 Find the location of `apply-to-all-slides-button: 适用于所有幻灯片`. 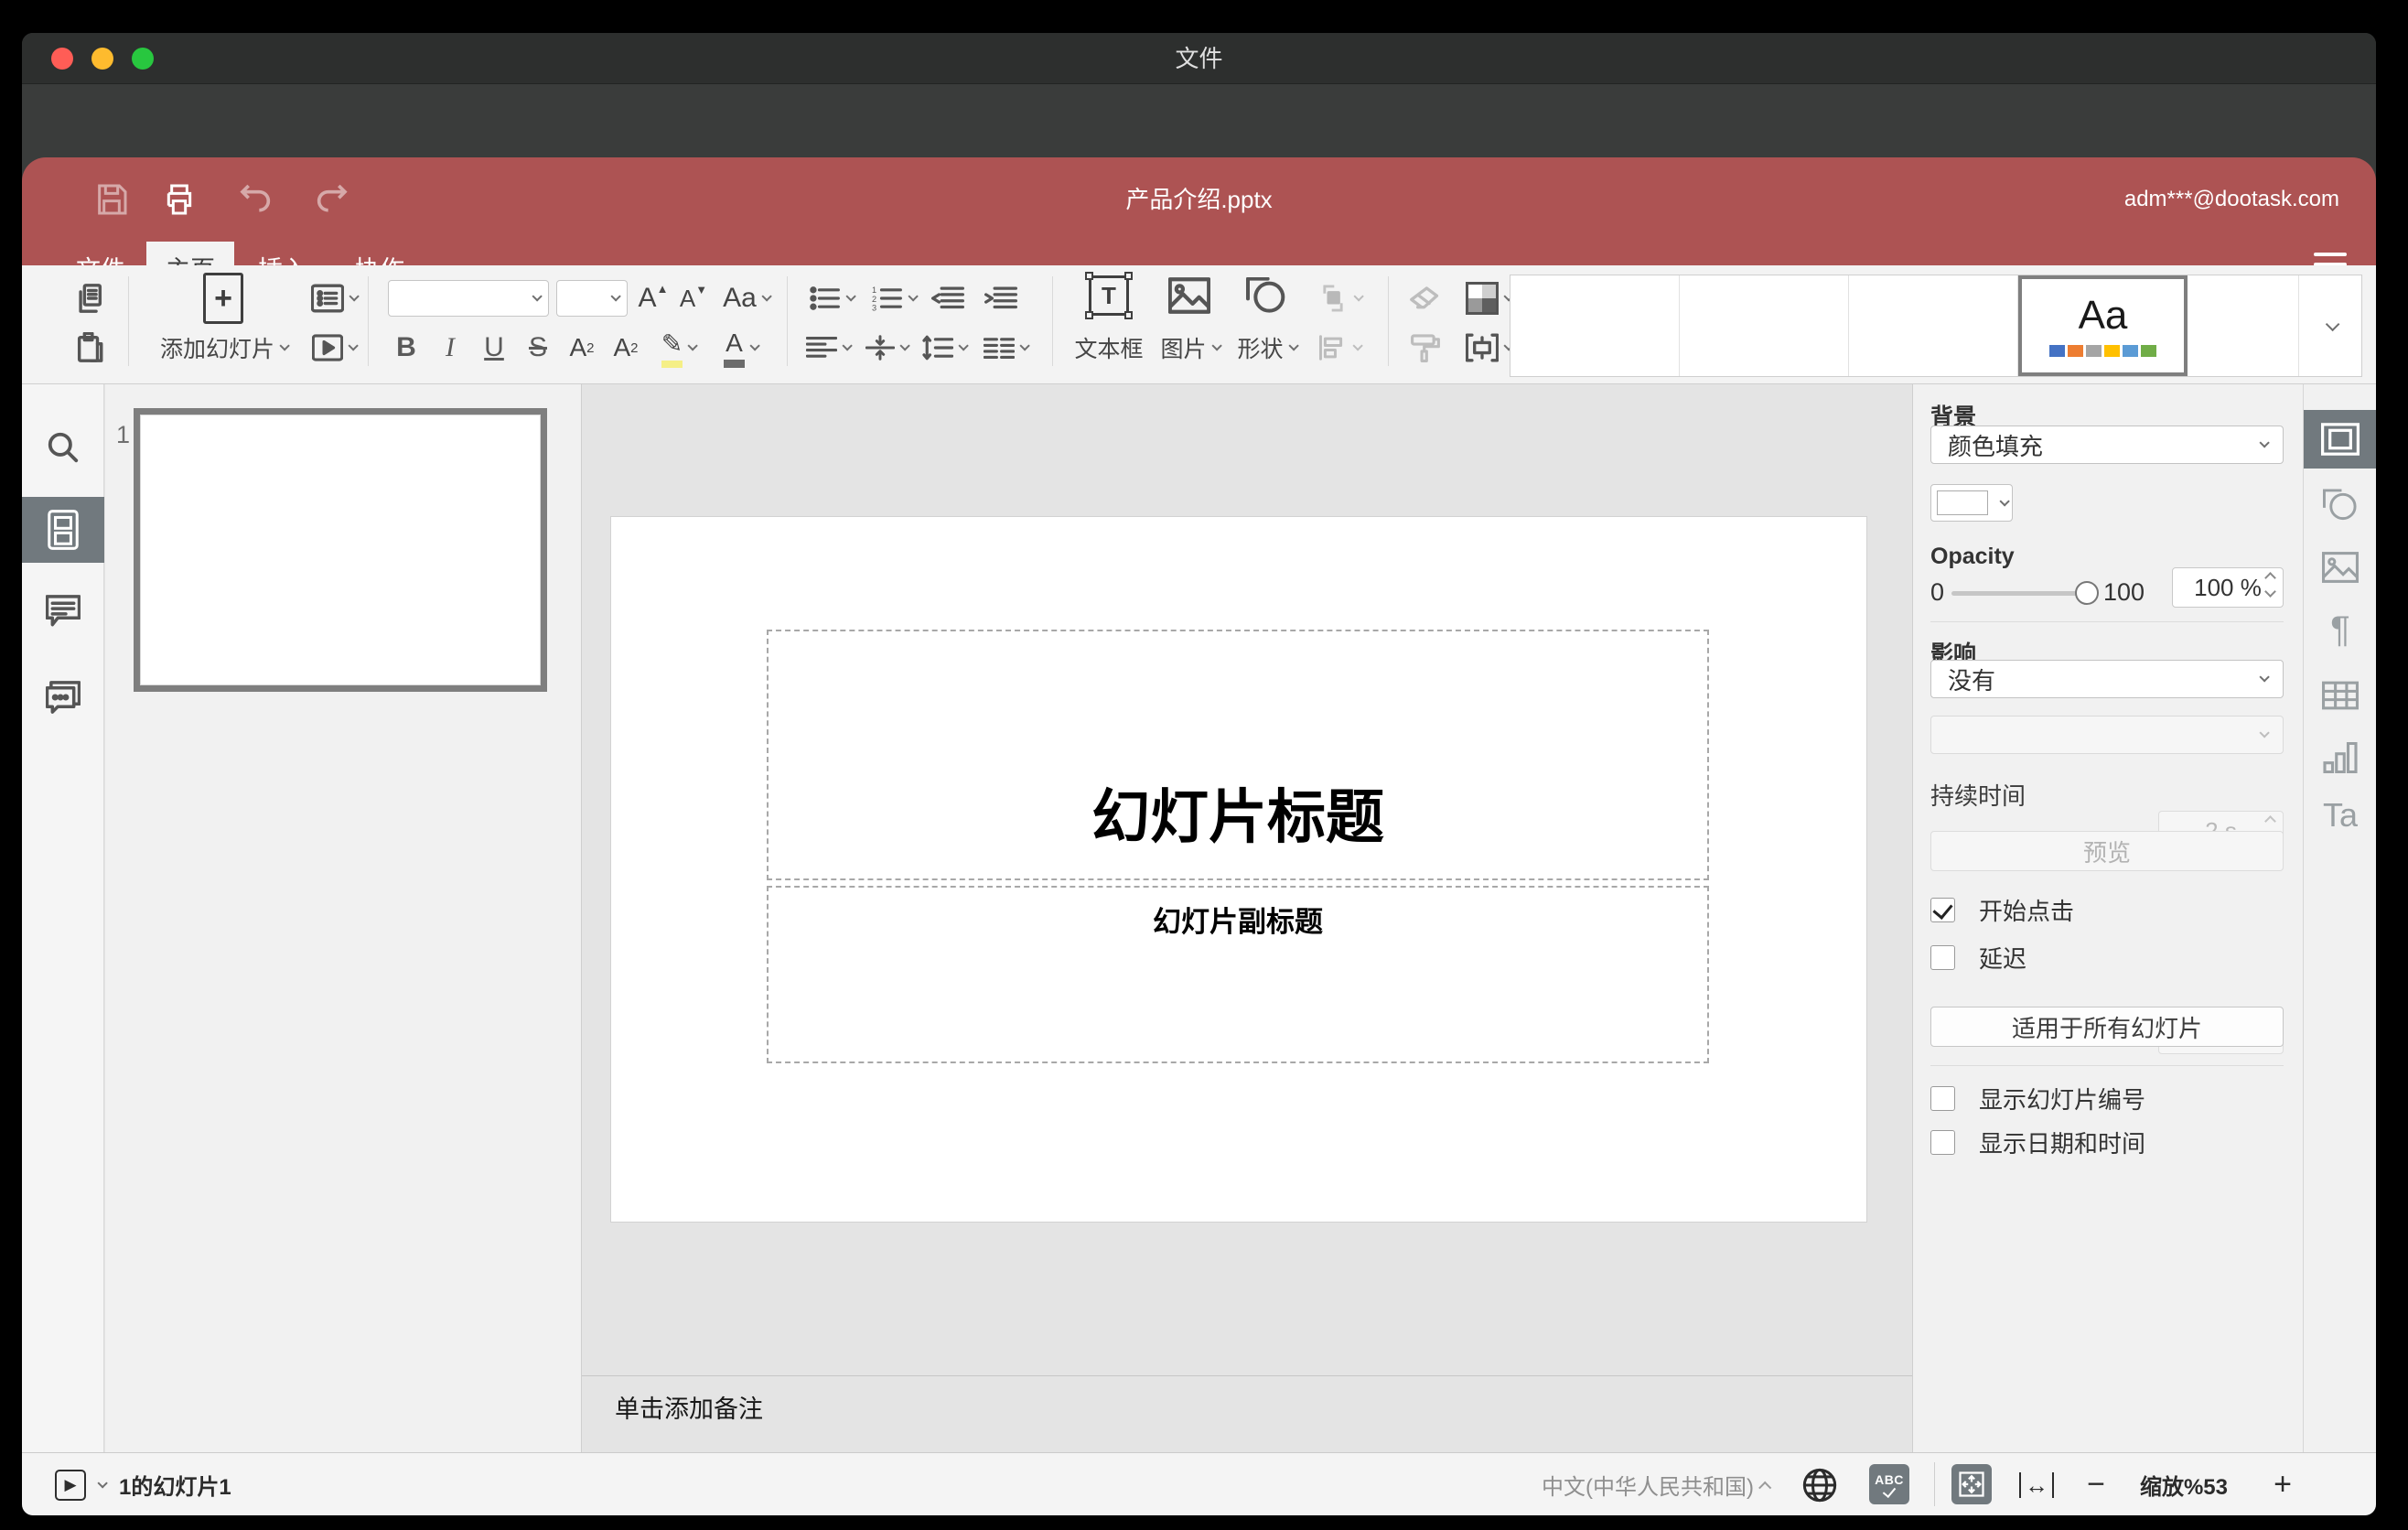

apply-to-all-slides-button: 适用于所有幻灯片 is located at coordinates (2107, 1027).